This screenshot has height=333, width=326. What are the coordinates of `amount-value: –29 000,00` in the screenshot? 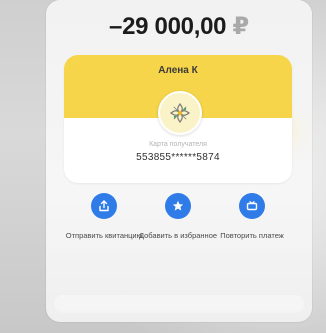 It's located at (168, 26).